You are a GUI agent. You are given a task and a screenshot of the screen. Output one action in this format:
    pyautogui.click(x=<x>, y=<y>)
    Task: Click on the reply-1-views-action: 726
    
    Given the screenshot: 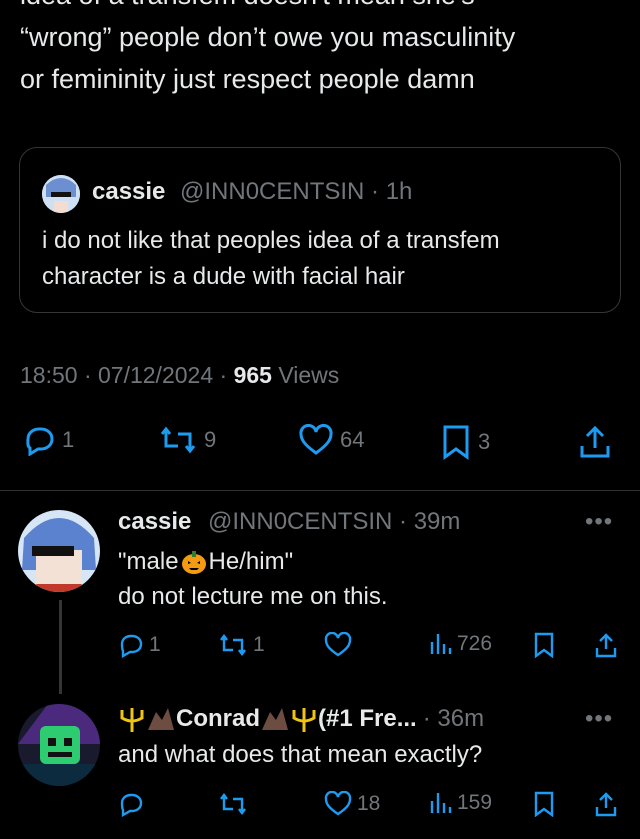 What is the action you would take?
    pyautogui.click(x=460, y=644)
    